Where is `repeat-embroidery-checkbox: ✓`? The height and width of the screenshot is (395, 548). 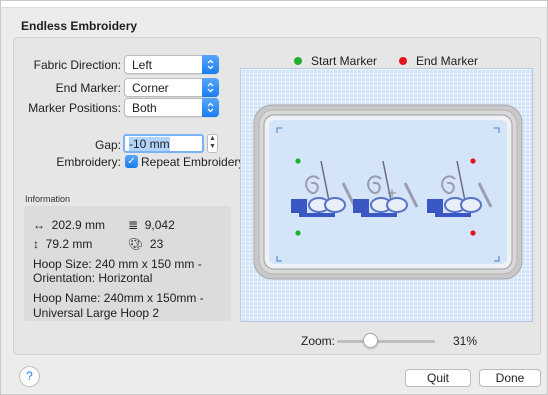
repeat-embroidery-checkbox: ✓ is located at coordinates (131, 161).